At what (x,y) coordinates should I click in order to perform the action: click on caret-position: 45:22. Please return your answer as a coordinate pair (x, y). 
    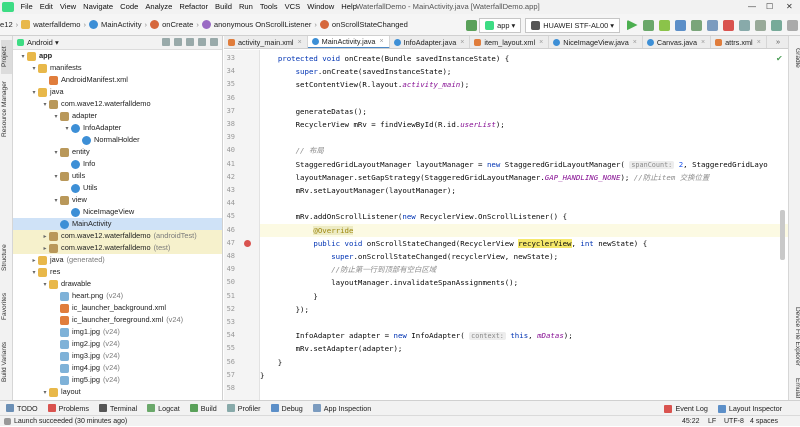
    Looking at the image, I should click on (691, 421).